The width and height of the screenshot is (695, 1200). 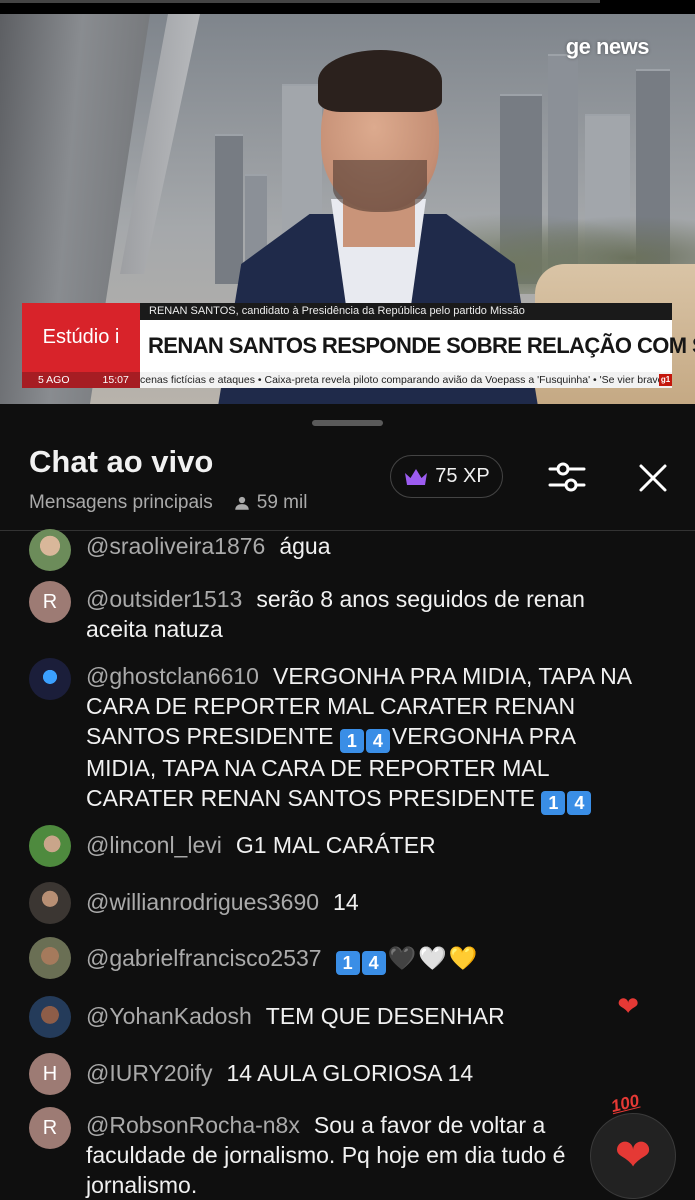 What do you see at coordinates (380, 81) in the screenshot?
I see `speaker-hair` at bounding box center [380, 81].